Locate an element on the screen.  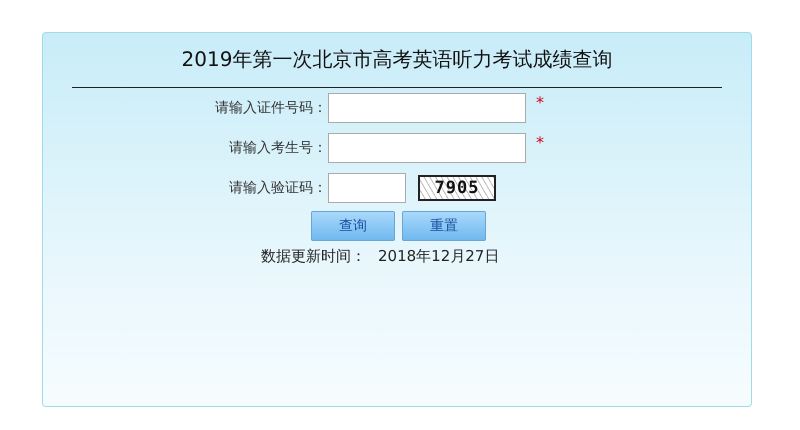
query-button: 查询 is located at coordinates (353, 226).